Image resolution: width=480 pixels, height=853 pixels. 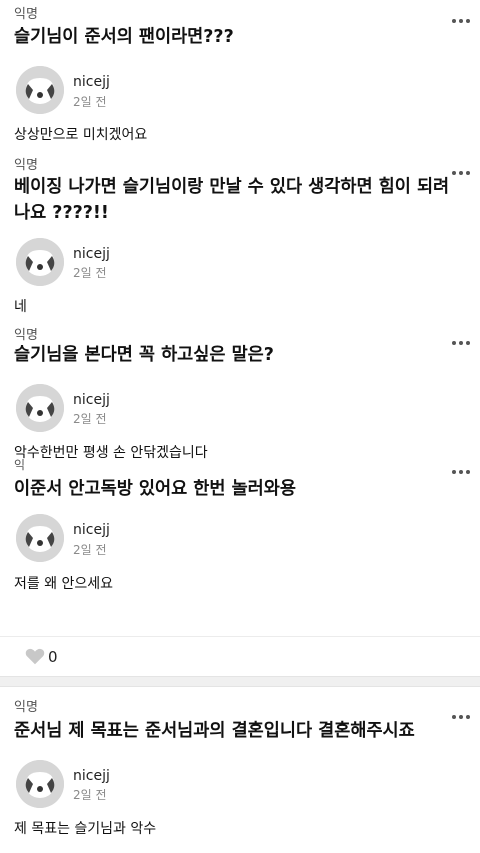 I want to click on heart-icon, so click(x=35, y=656).